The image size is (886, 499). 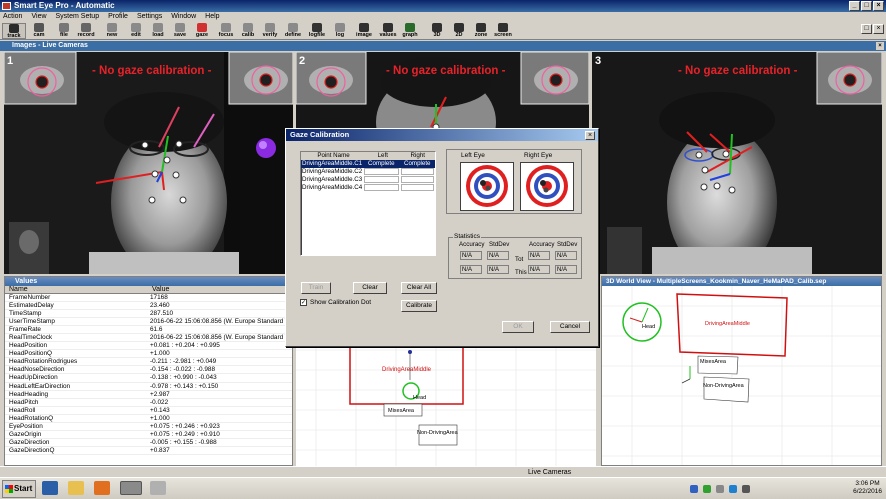 I want to click on toolbar-button-load: load, so click(x=158, y=31).